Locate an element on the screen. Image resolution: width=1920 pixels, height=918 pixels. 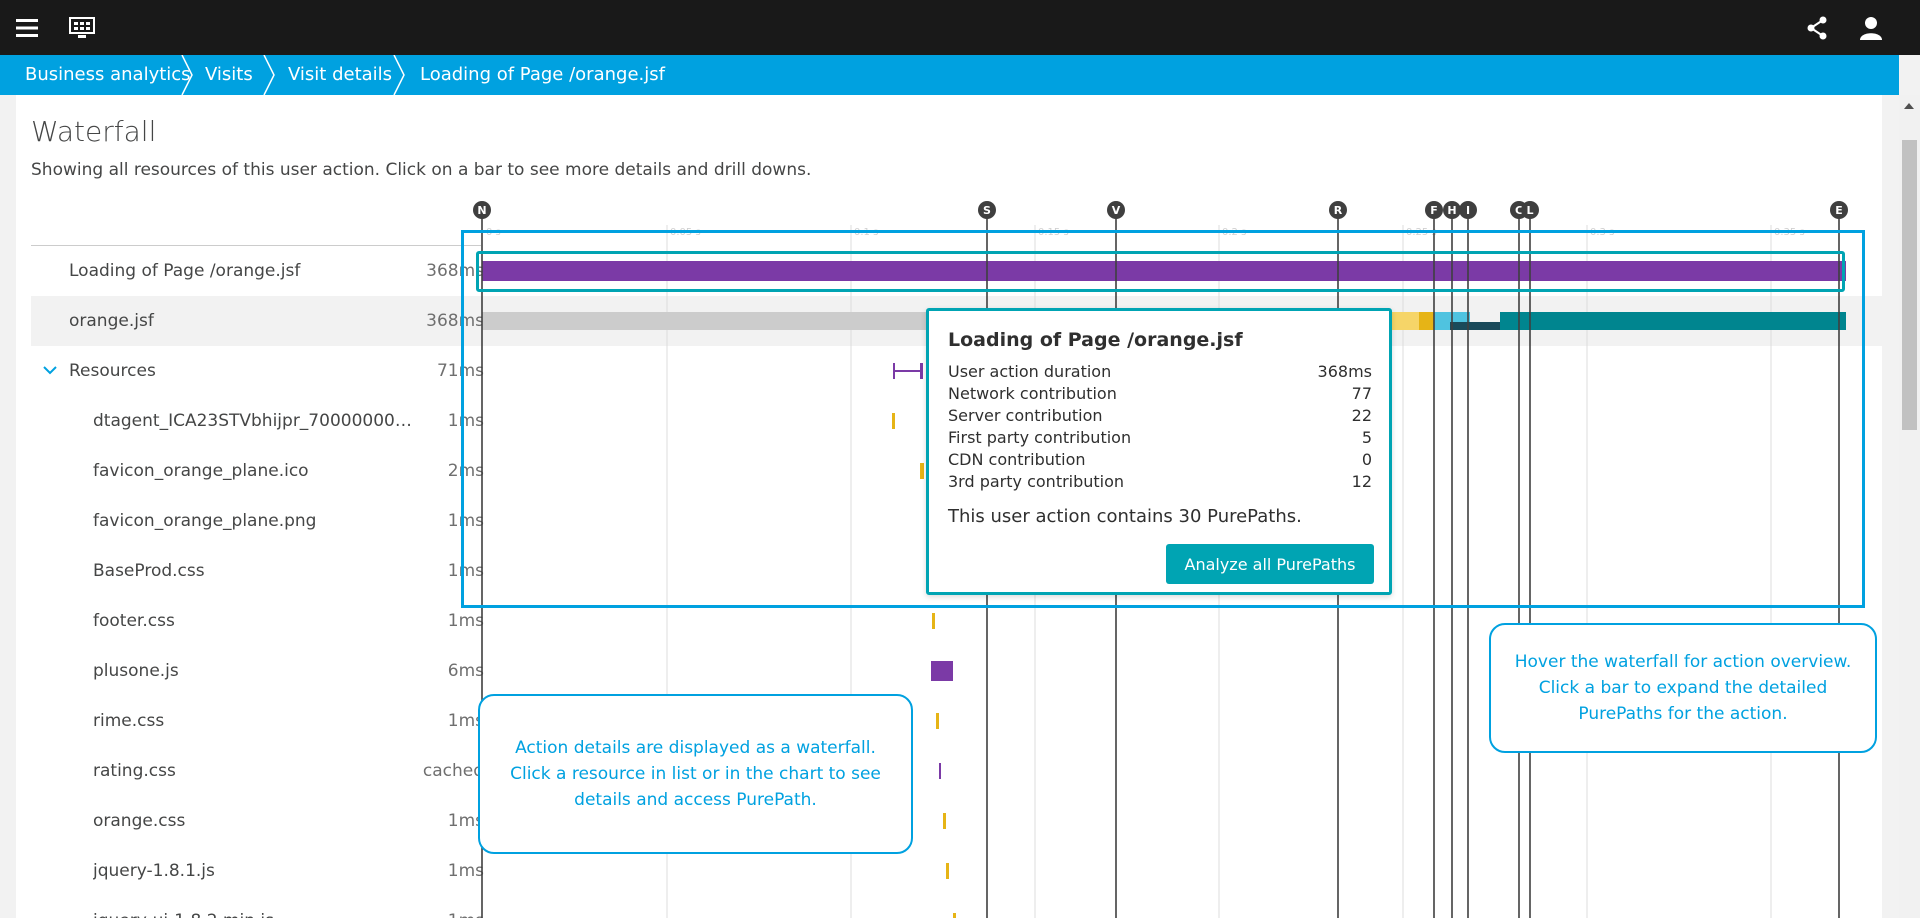
svg-text: E is located at coordinates (1839, 210).